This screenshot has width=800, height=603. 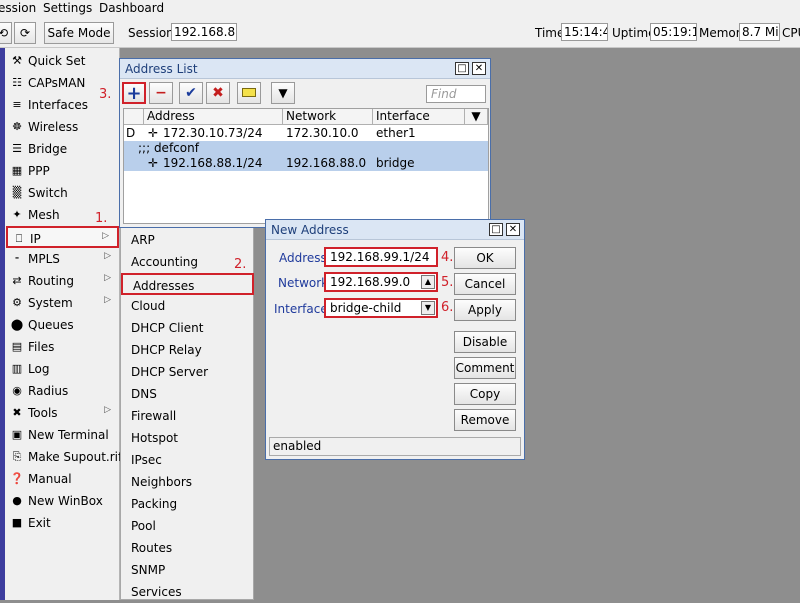 What do you see at coordinates (65, 501) in the screenshot?
I see `sidebar-item-label: New WinBox` at bounding box center [65, 501].